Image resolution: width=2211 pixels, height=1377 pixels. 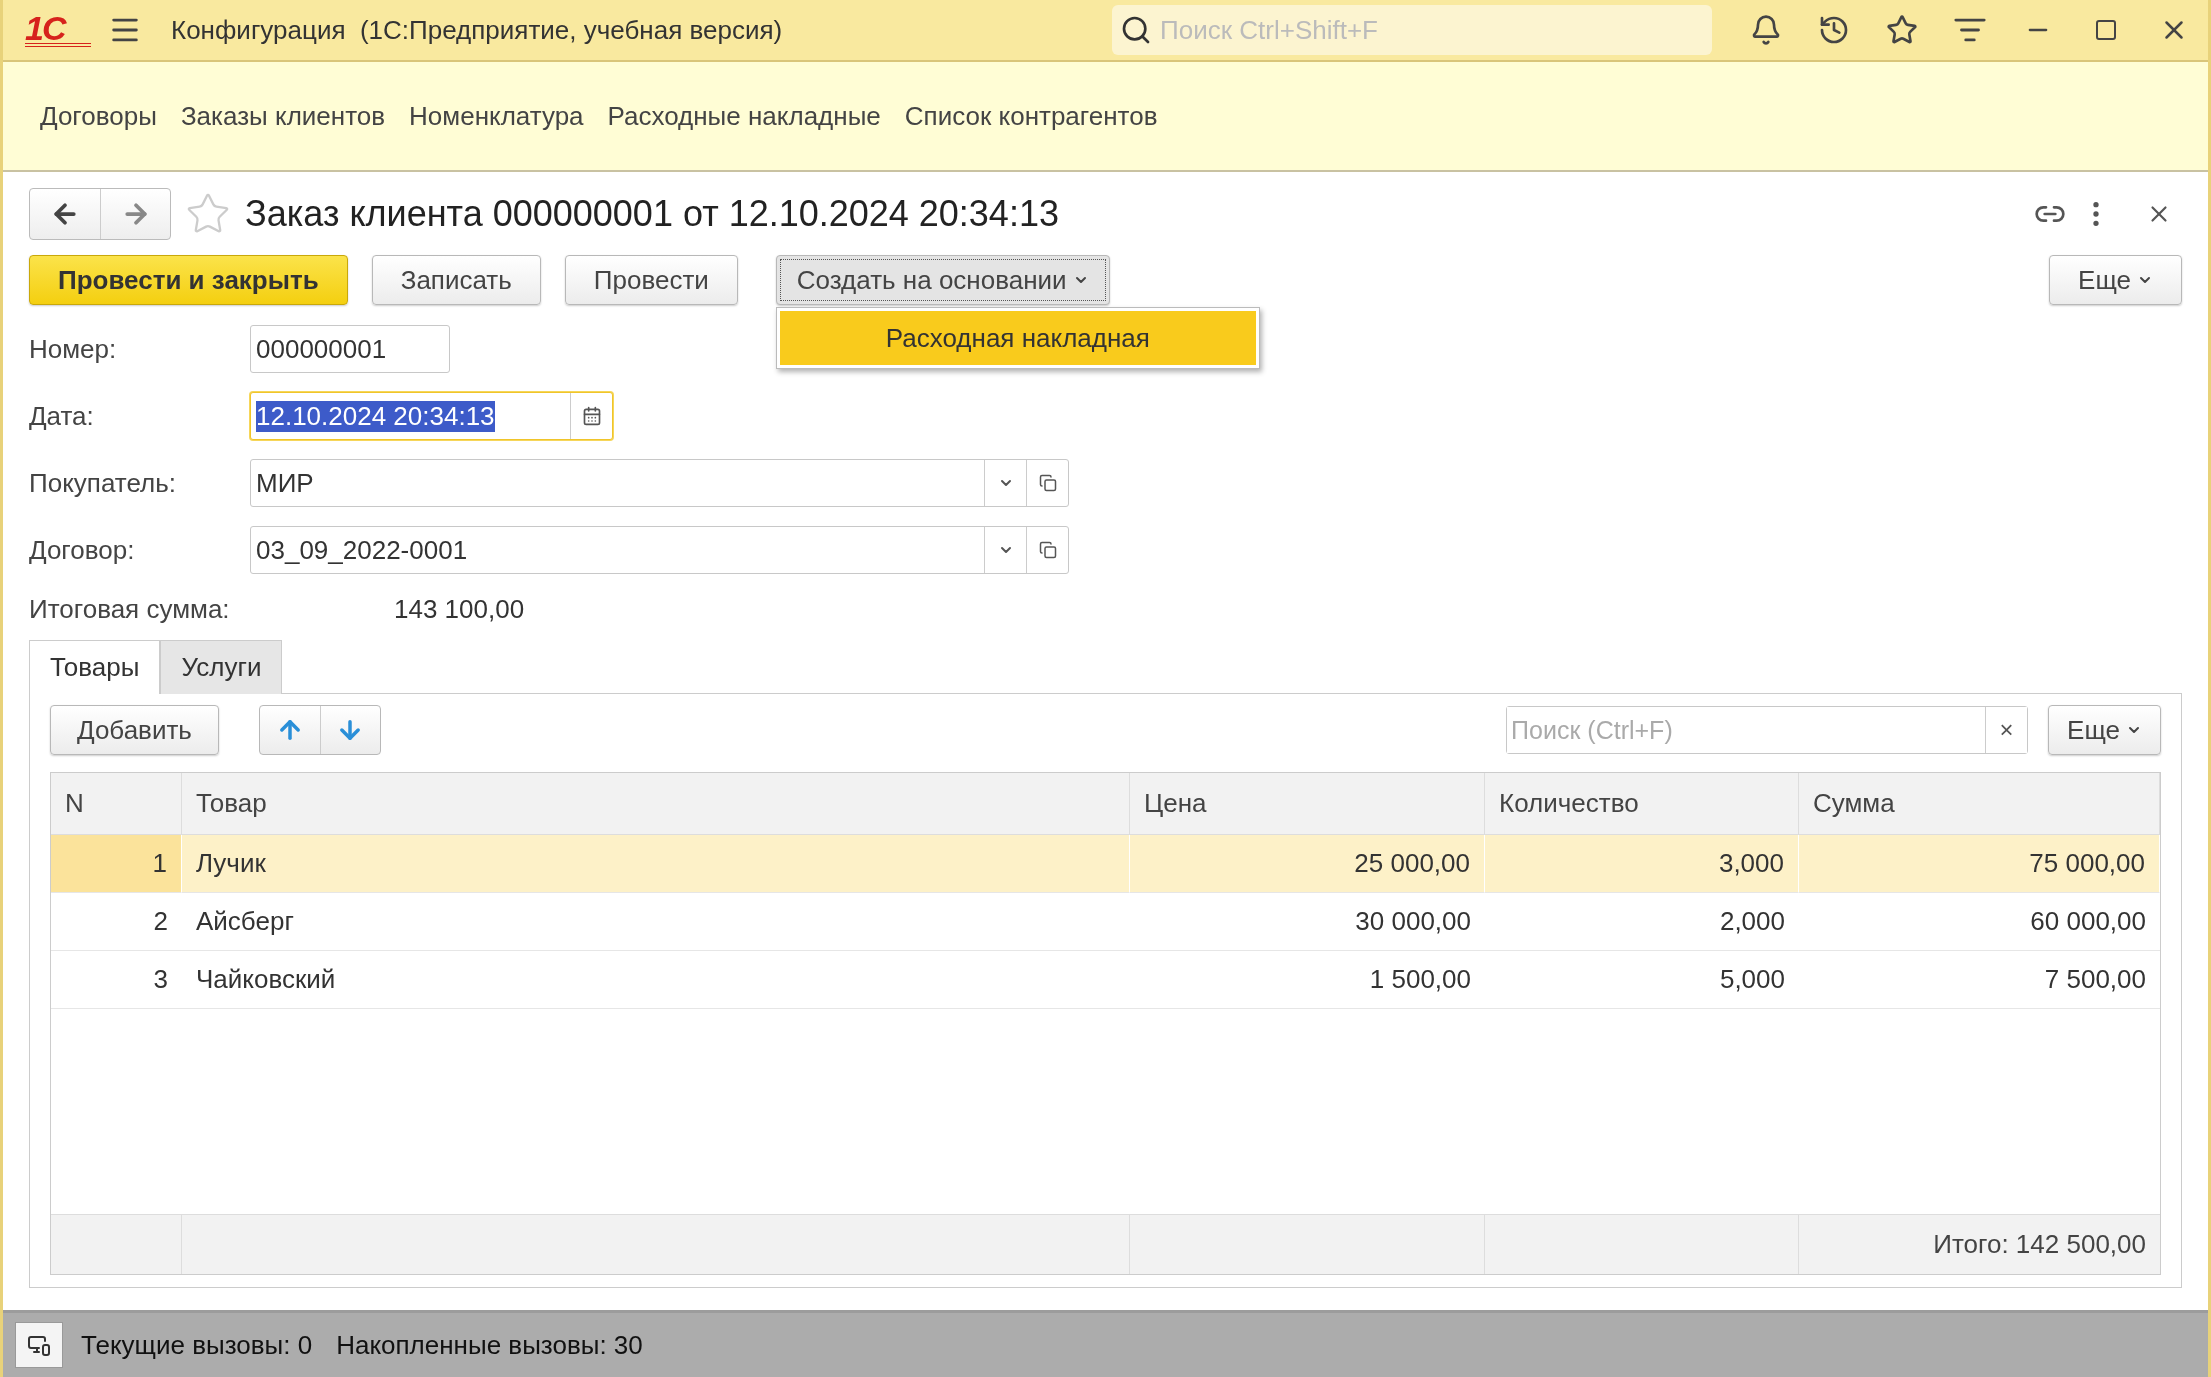 What do you see at coordinates (1642, 864) in the screenshot?
I see `table-cell: 3,000` at bounding box center [1642, 864].